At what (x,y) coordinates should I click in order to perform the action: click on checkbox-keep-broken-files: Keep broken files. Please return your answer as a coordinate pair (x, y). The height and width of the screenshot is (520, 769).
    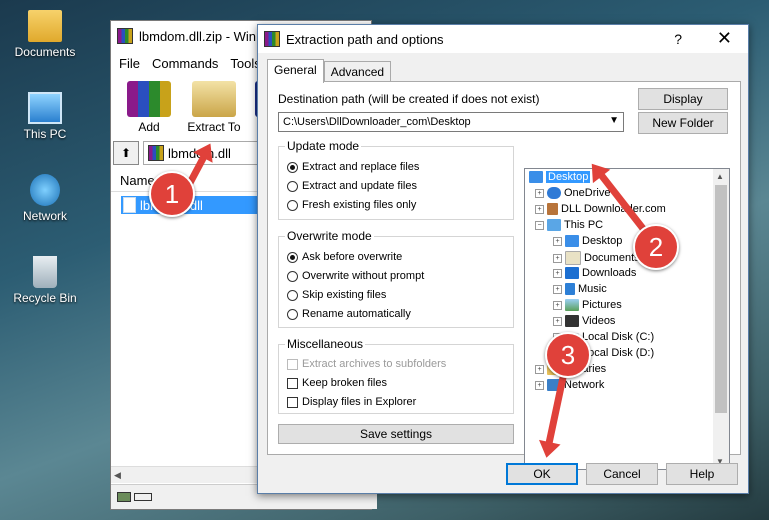
    Looking at the image, I should click on (337, 383).